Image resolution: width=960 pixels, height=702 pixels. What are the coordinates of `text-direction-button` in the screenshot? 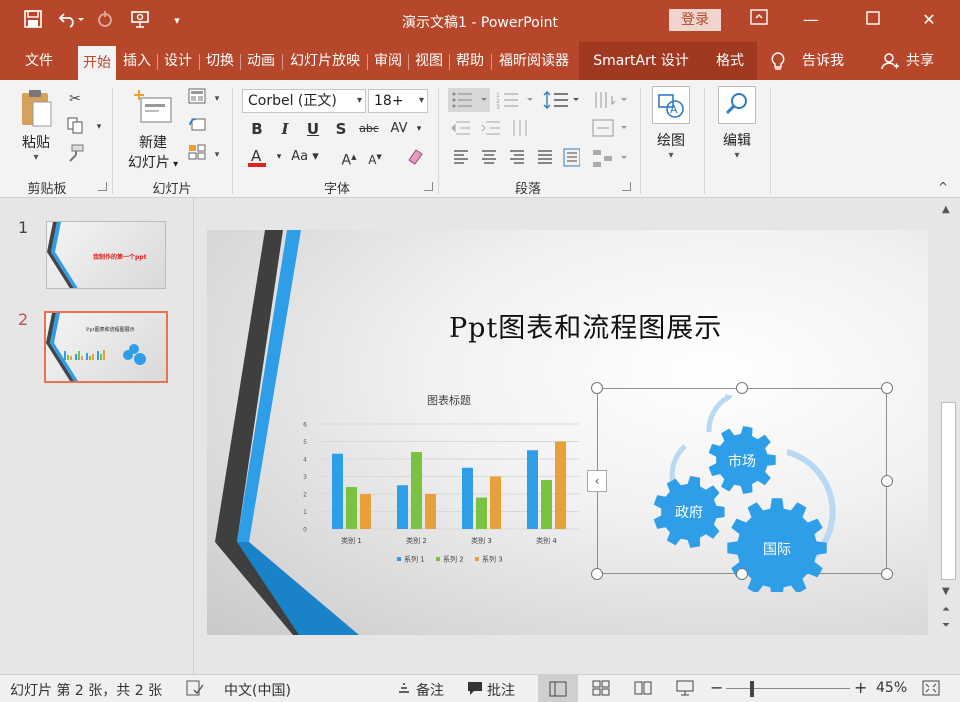 It's located at (611, 100).